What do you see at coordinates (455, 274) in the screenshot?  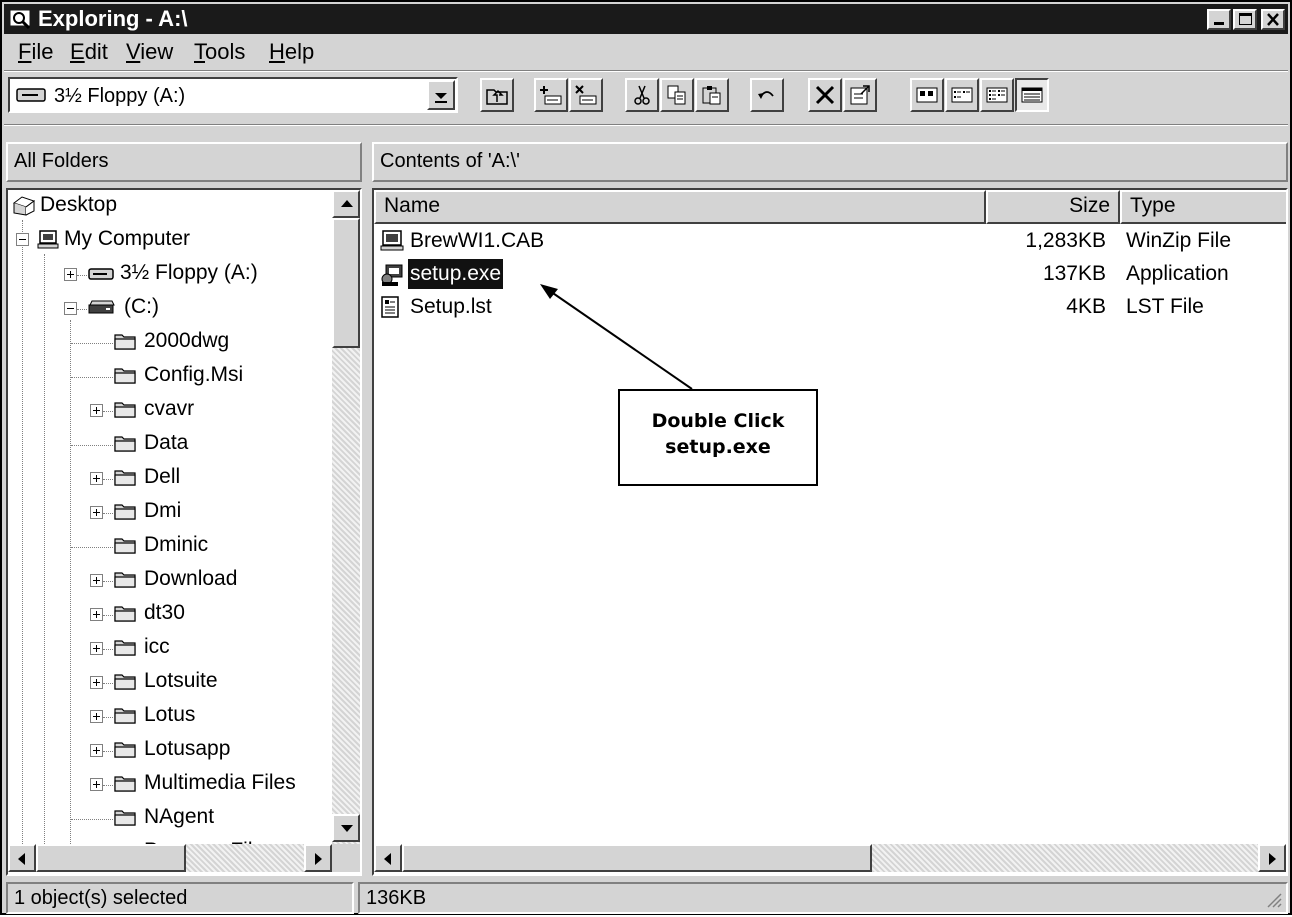 I see `file-name-selected: setup.exe` at bounding box center [455, 274].